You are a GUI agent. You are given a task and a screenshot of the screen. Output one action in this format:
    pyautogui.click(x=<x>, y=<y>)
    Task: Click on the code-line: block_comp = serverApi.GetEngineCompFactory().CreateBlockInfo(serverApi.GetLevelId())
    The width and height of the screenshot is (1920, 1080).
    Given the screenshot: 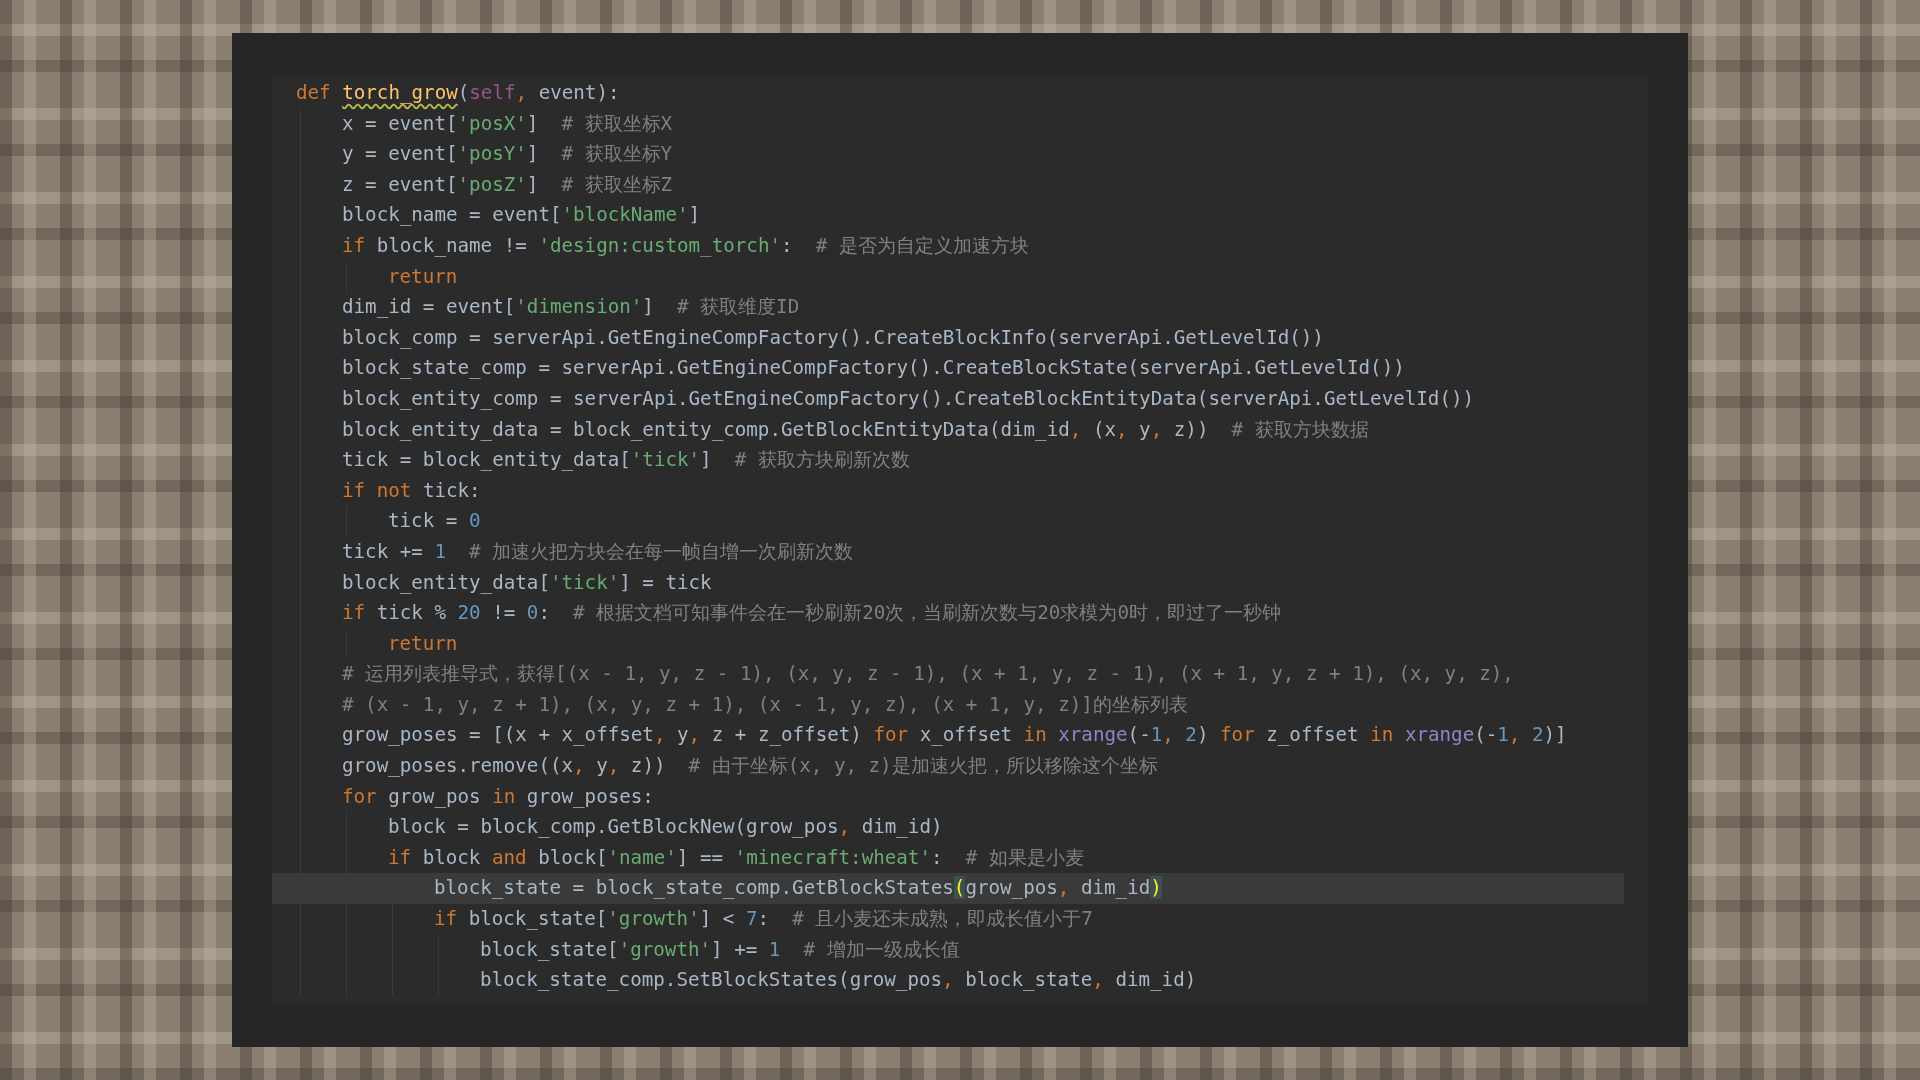 What is the action you would take?
    pyautogui.click(x=833, y=337)
    